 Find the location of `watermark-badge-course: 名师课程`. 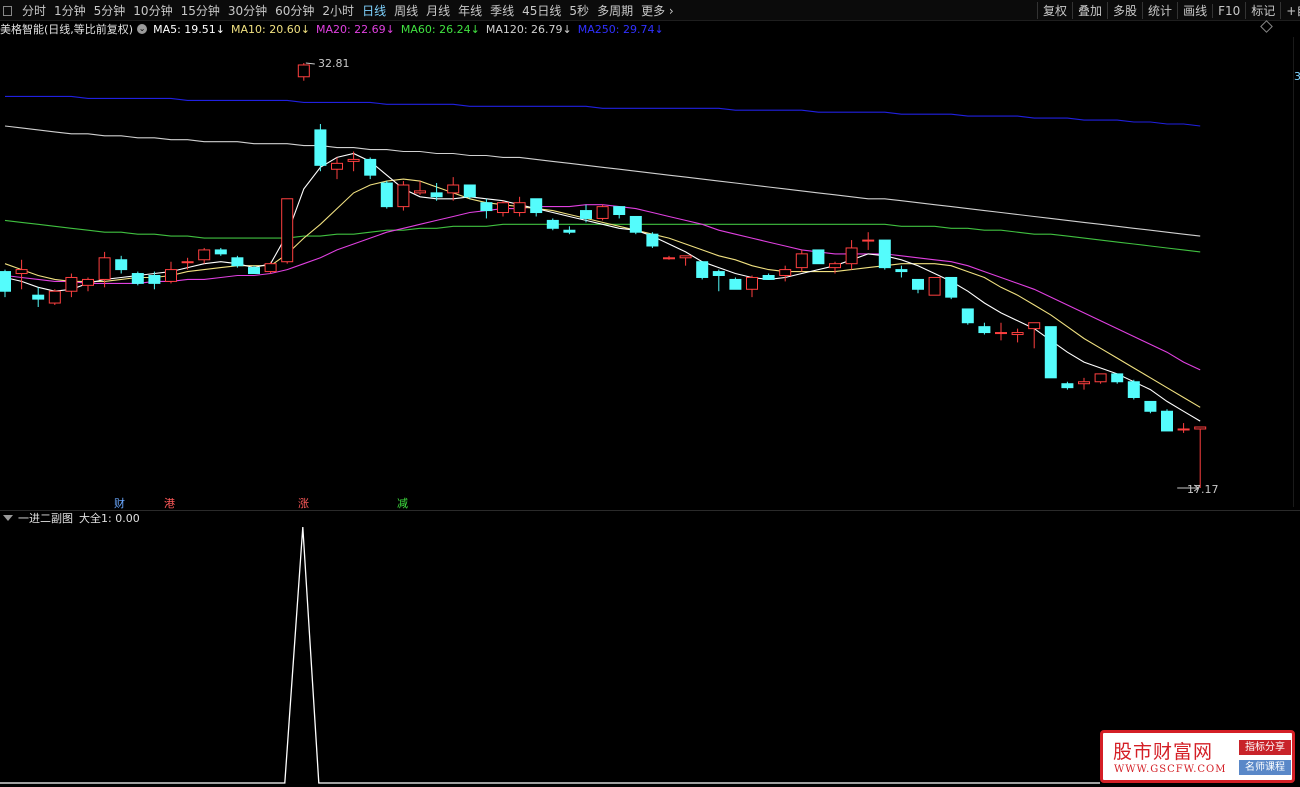

watermark-badge-course: 名师课程 is located at coordinates (1265, 767).